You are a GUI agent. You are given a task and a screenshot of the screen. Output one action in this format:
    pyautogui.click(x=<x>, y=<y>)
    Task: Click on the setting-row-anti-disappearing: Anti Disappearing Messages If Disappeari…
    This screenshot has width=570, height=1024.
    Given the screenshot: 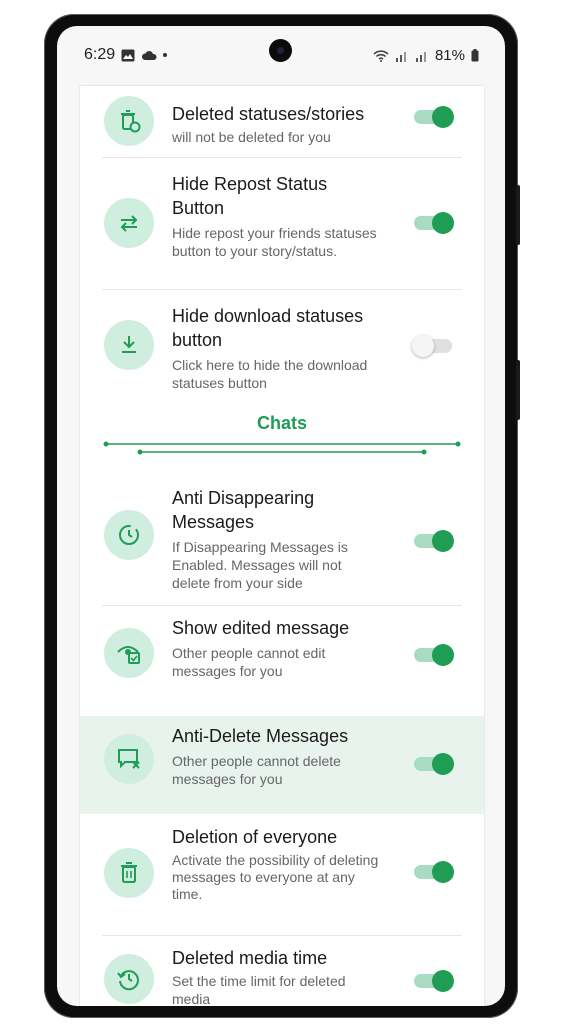 What is the action you would take?
    pyautogui.click(x=282, y=541)
    